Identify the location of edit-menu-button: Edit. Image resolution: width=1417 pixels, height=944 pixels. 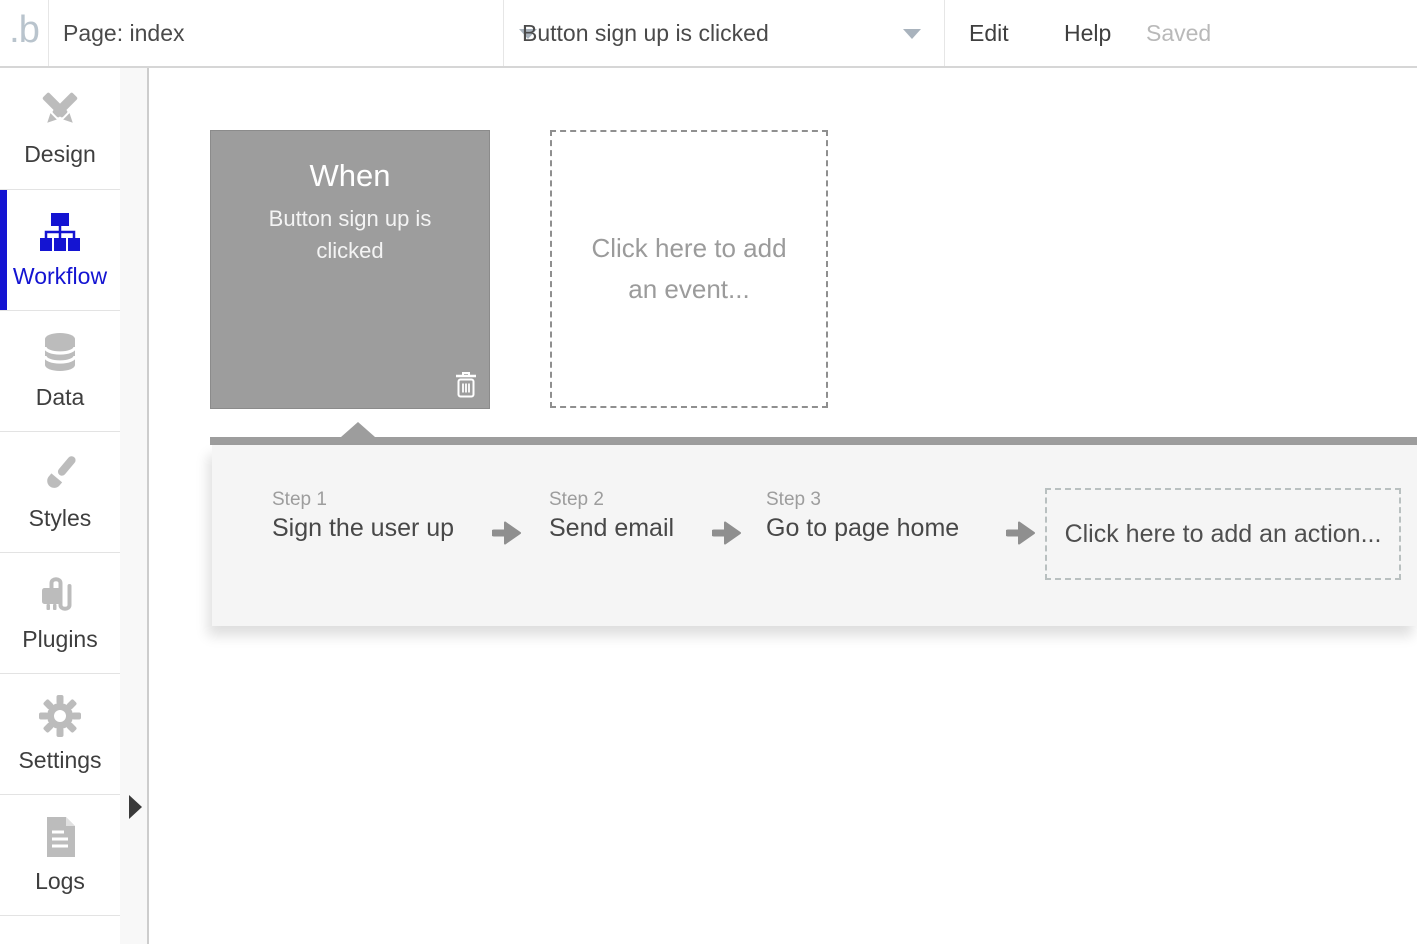
(989, 33).